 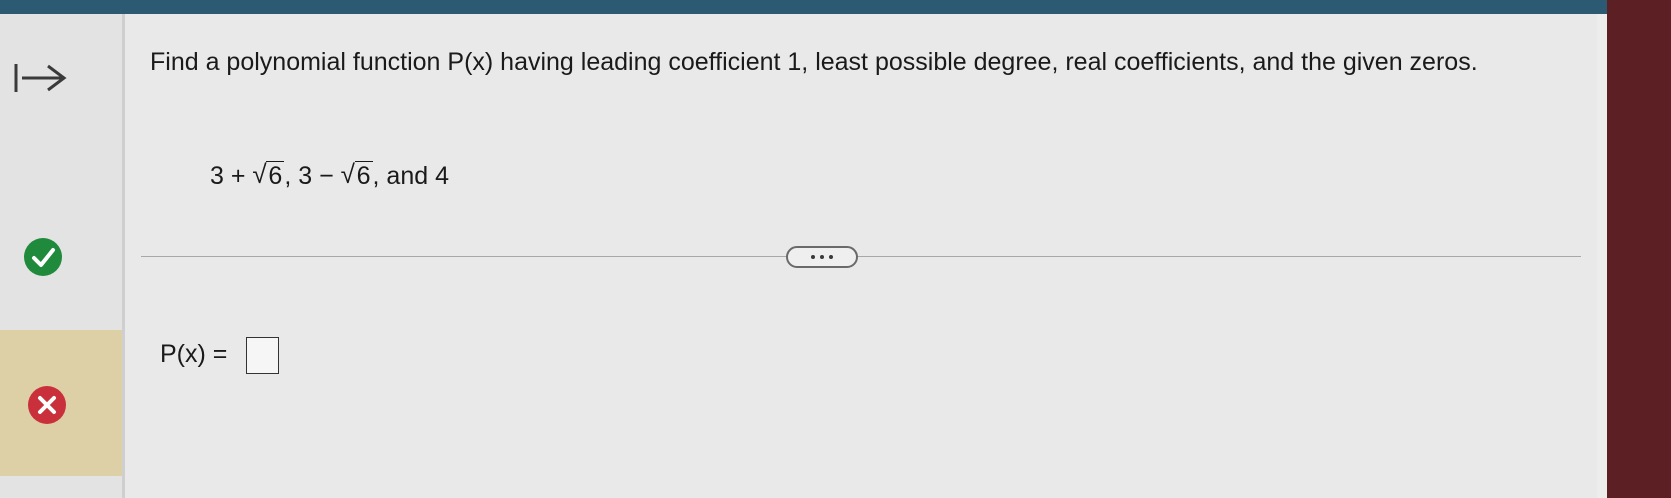 What do you see at coordinates (262, 355) in the screenshot?
I see `answer-input-box` at bounding box center [262, 355].